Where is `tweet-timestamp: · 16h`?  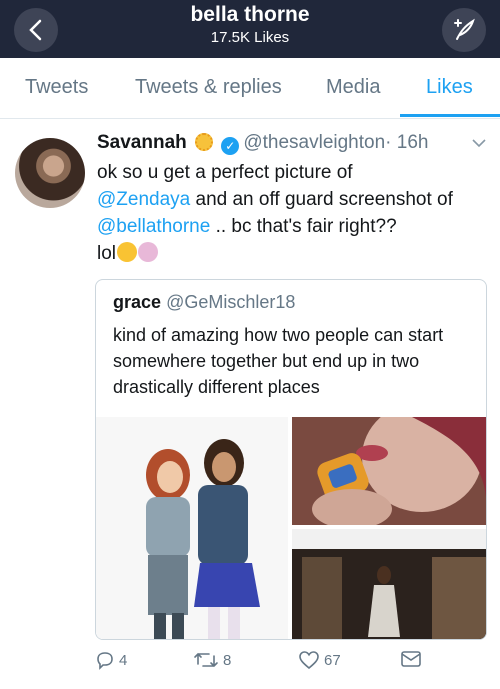
tweet-timestamp: · 16h is located at coordinates (407, 142).